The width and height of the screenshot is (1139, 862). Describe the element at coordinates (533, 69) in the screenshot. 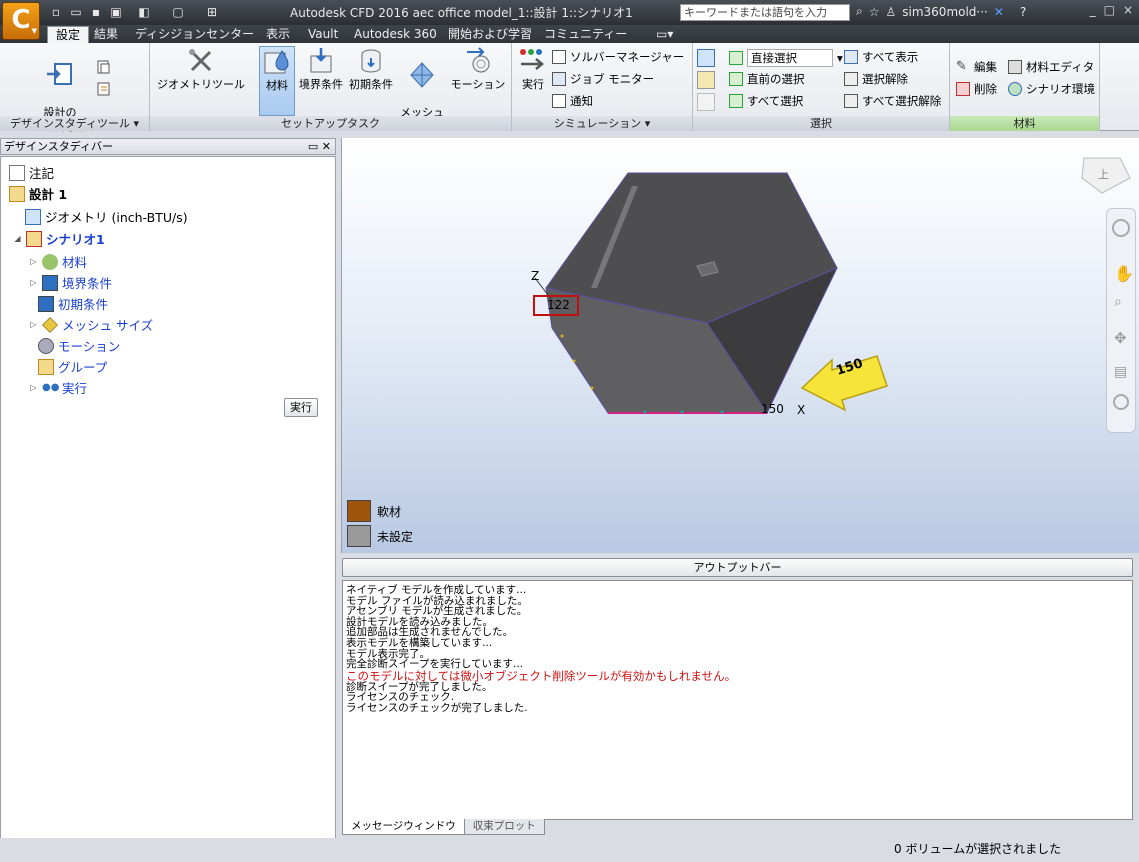

I see `run-simulation-button: 実行` at that location.